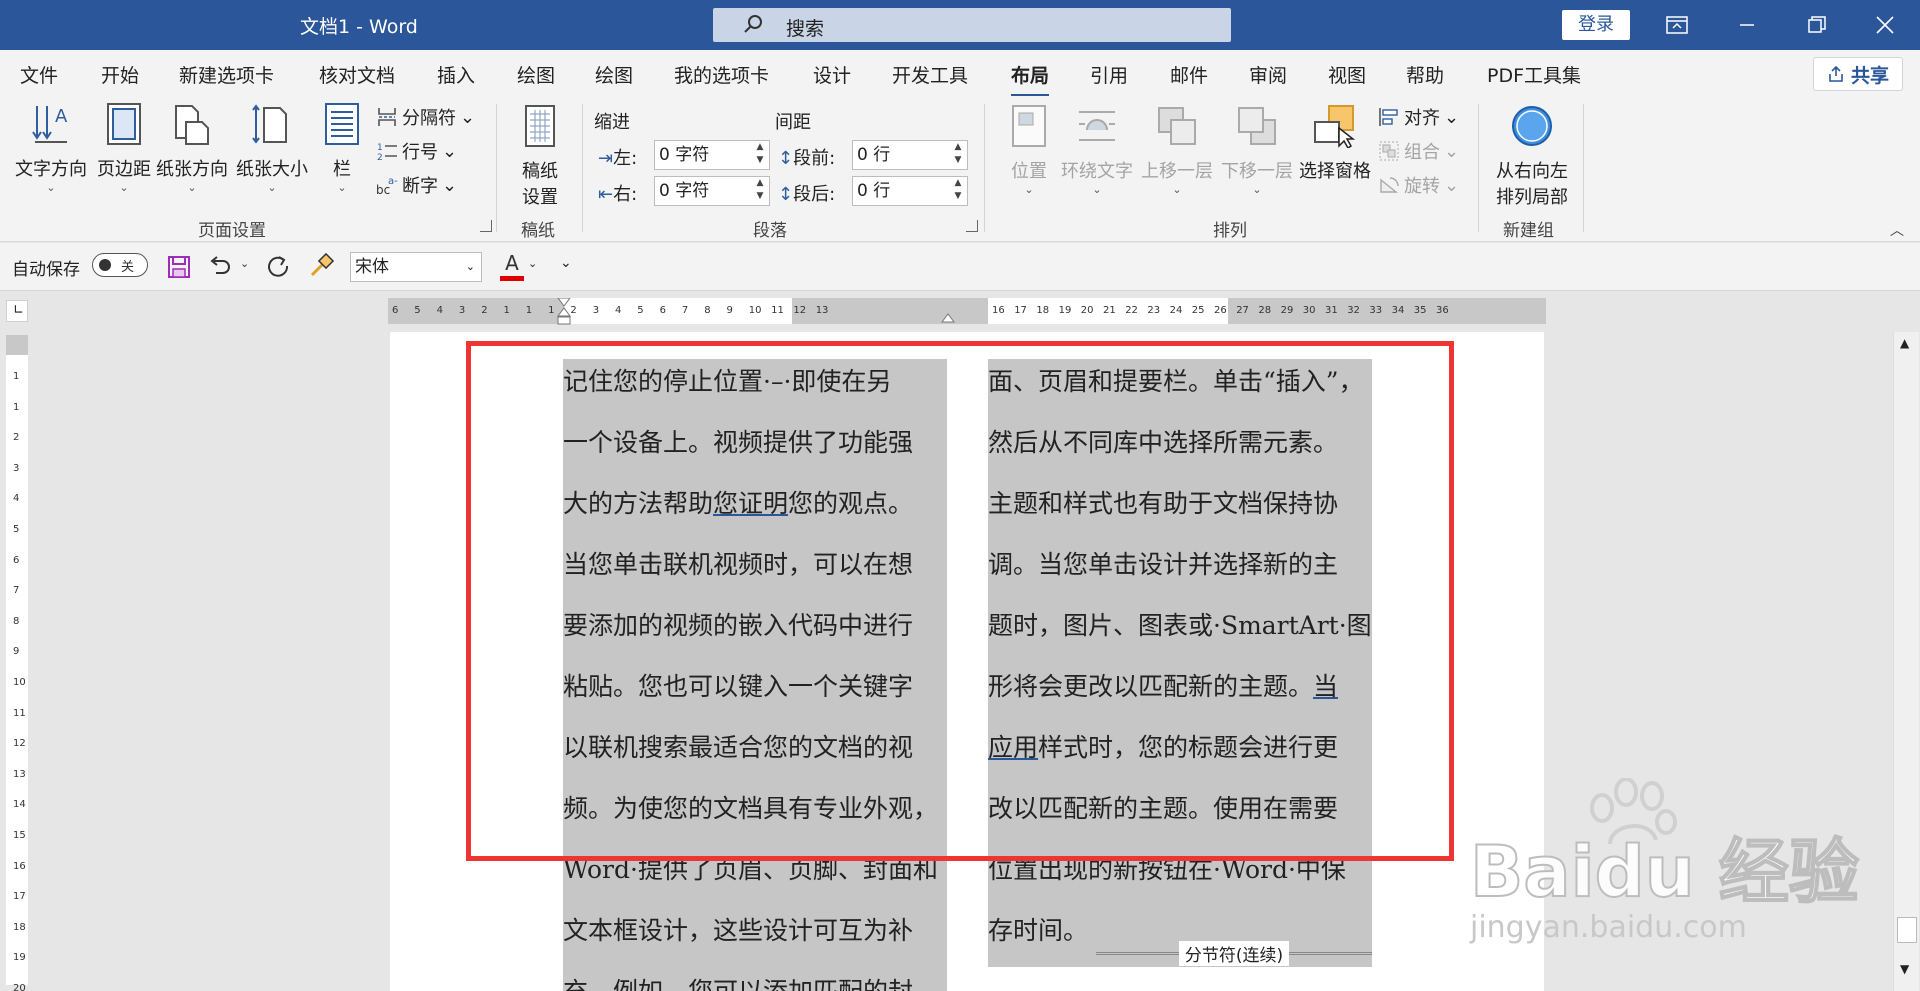 The image size is (1920, 991). Describe the element at coordinates (1257, 171) in the screenshot. I see `send-backward-label: 下移一层` at that location.